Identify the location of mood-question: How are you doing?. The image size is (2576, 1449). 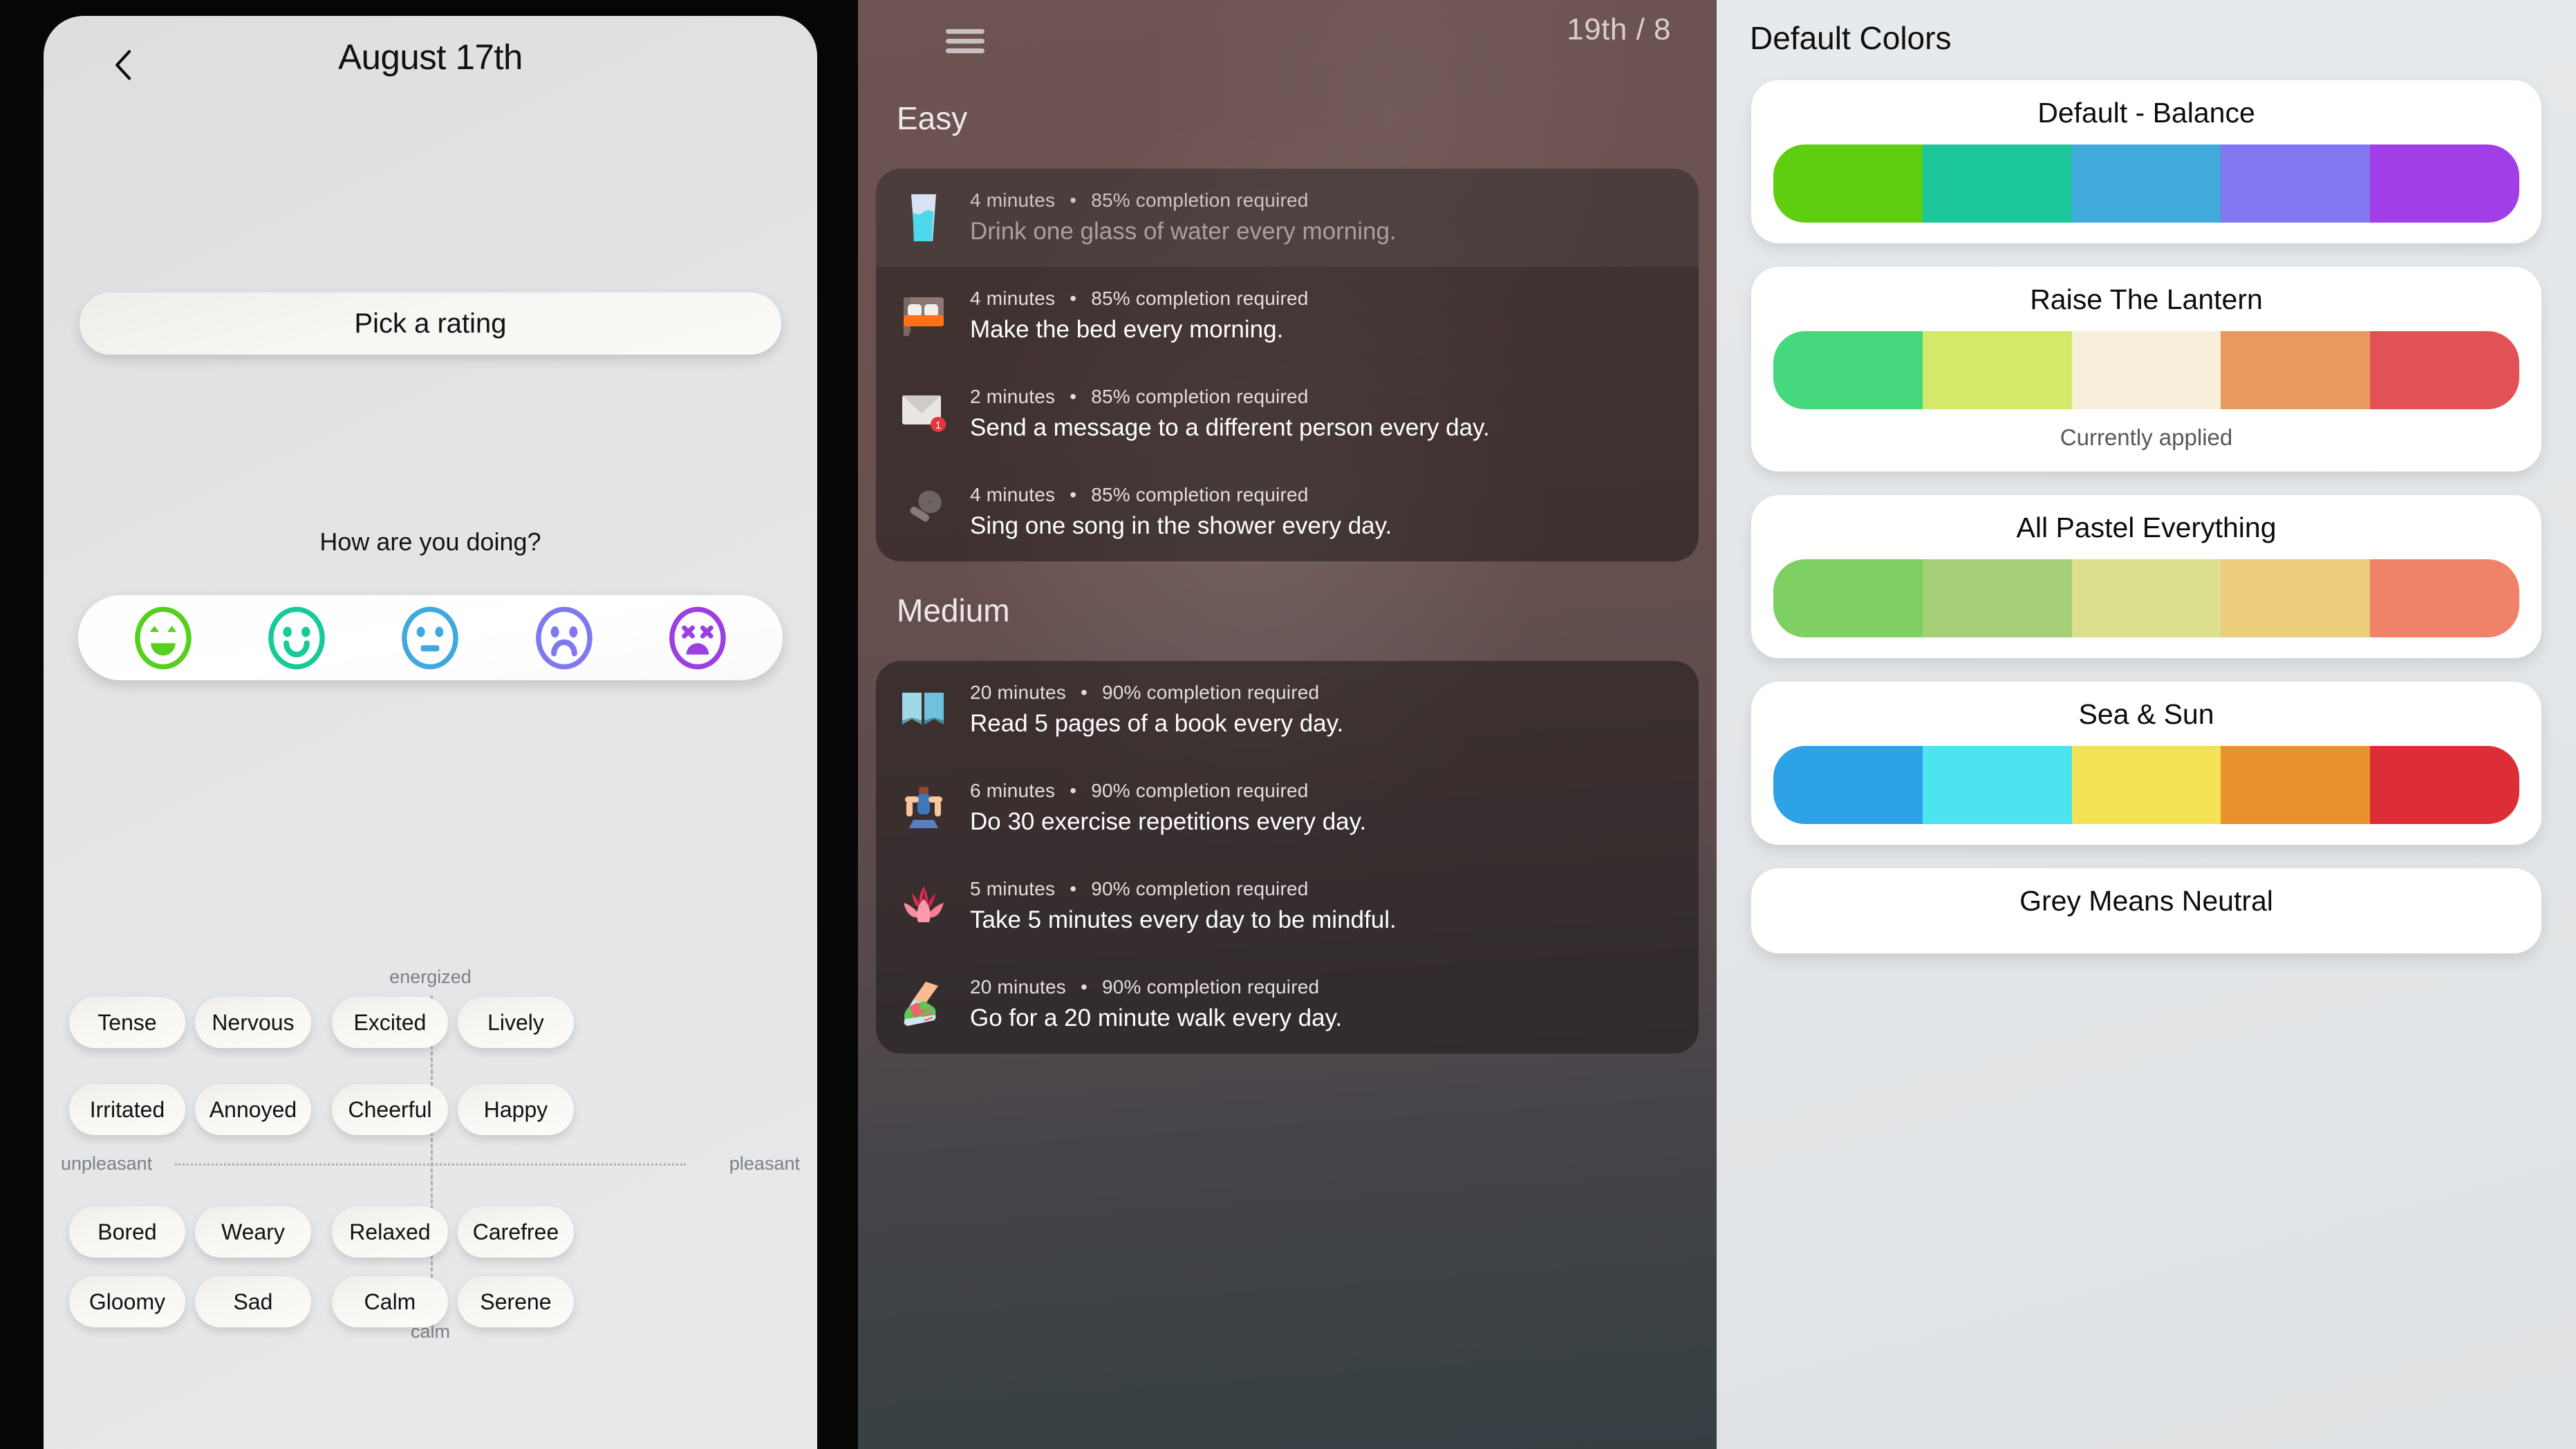
(430, 541).